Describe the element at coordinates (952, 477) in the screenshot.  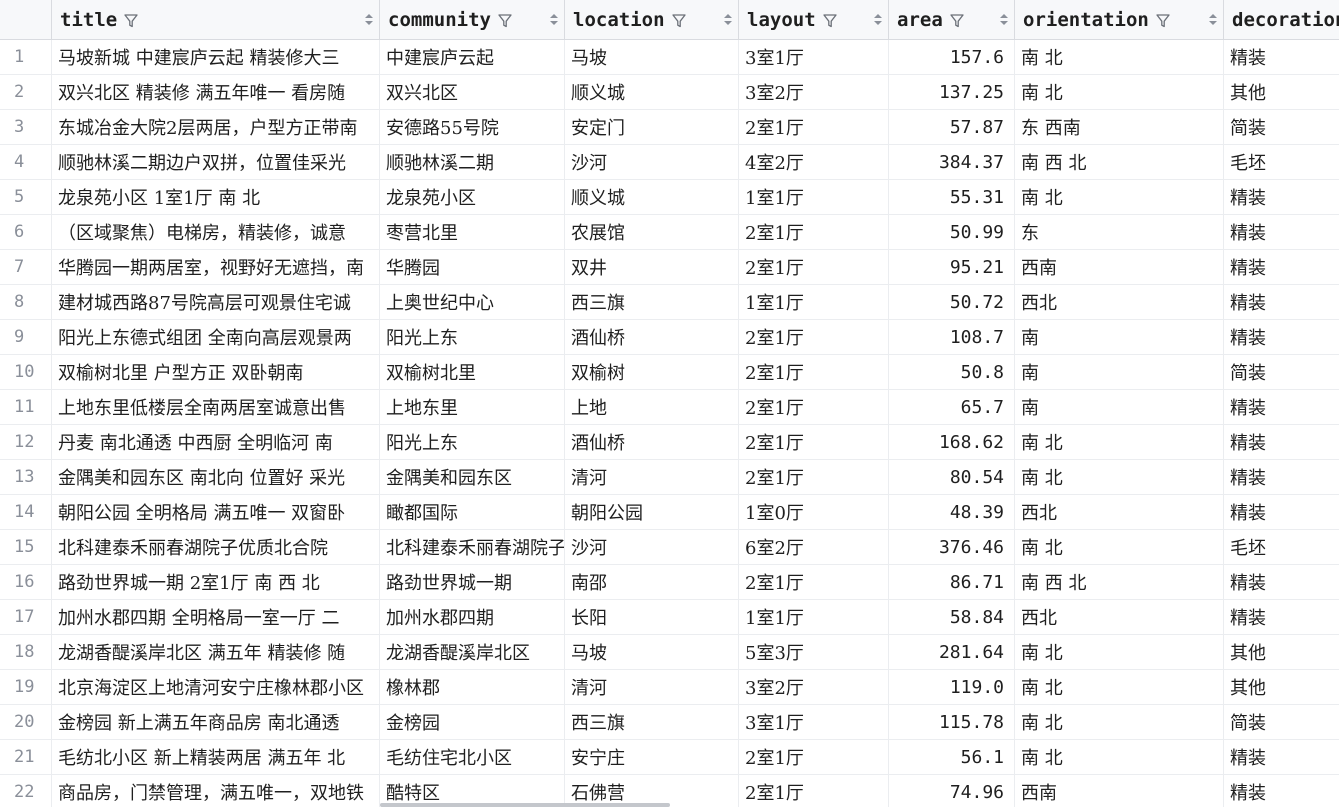
I see `cell-area: 80.54` at that location.